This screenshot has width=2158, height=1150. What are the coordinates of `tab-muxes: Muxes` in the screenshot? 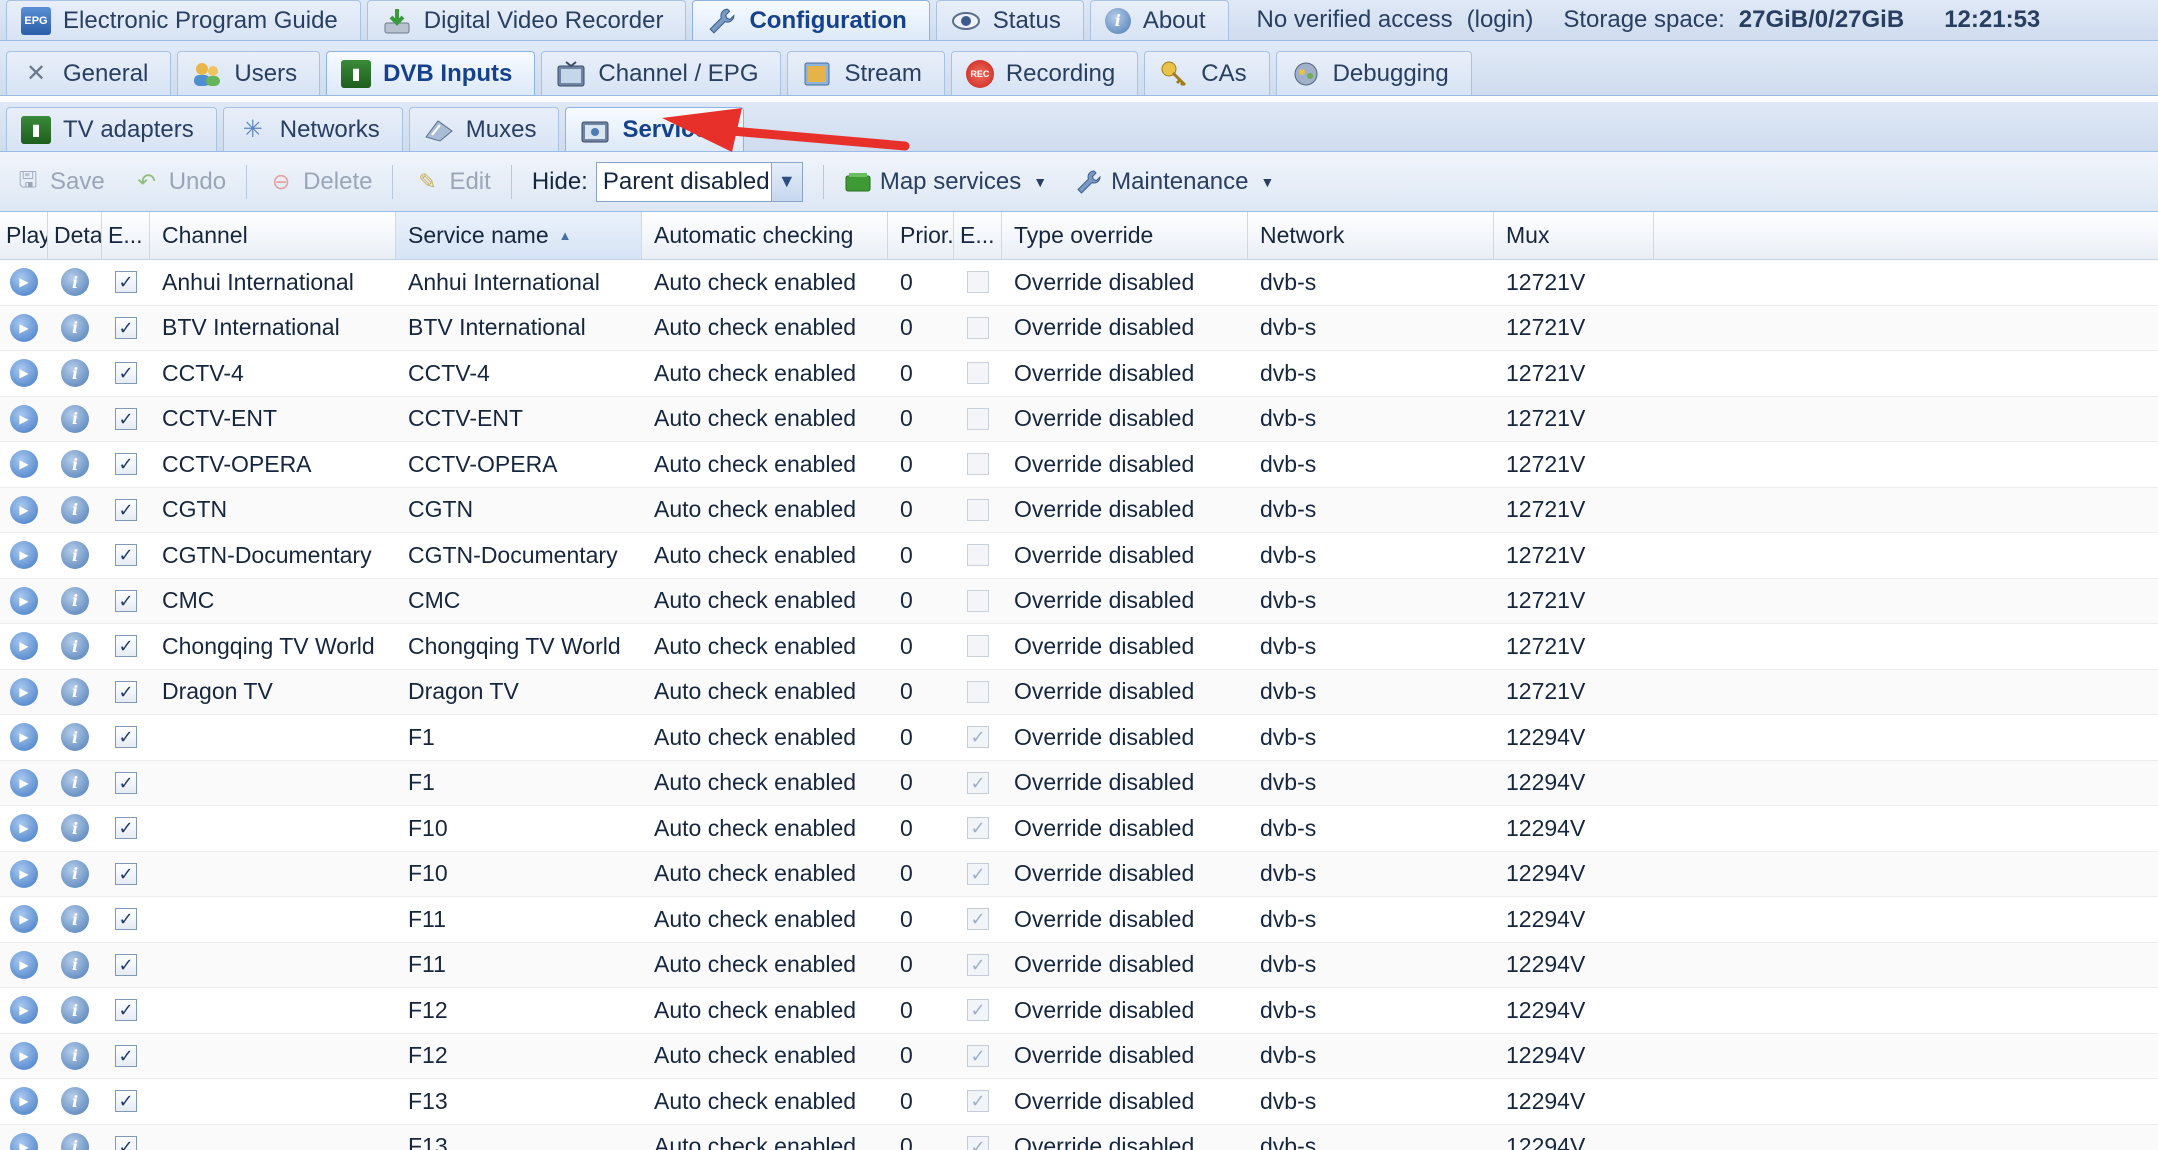 It's located at (484, 129).